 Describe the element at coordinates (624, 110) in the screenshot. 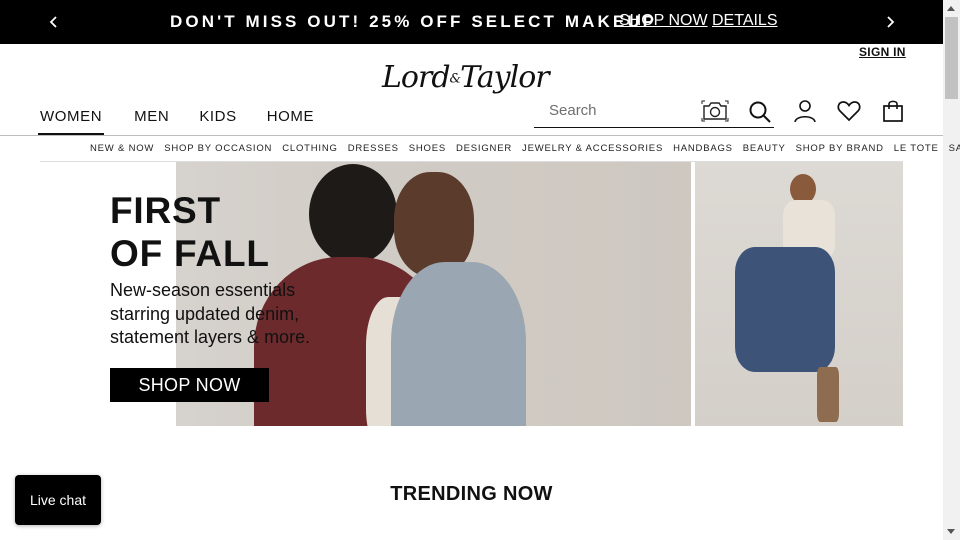

I see `search-input` at that location.